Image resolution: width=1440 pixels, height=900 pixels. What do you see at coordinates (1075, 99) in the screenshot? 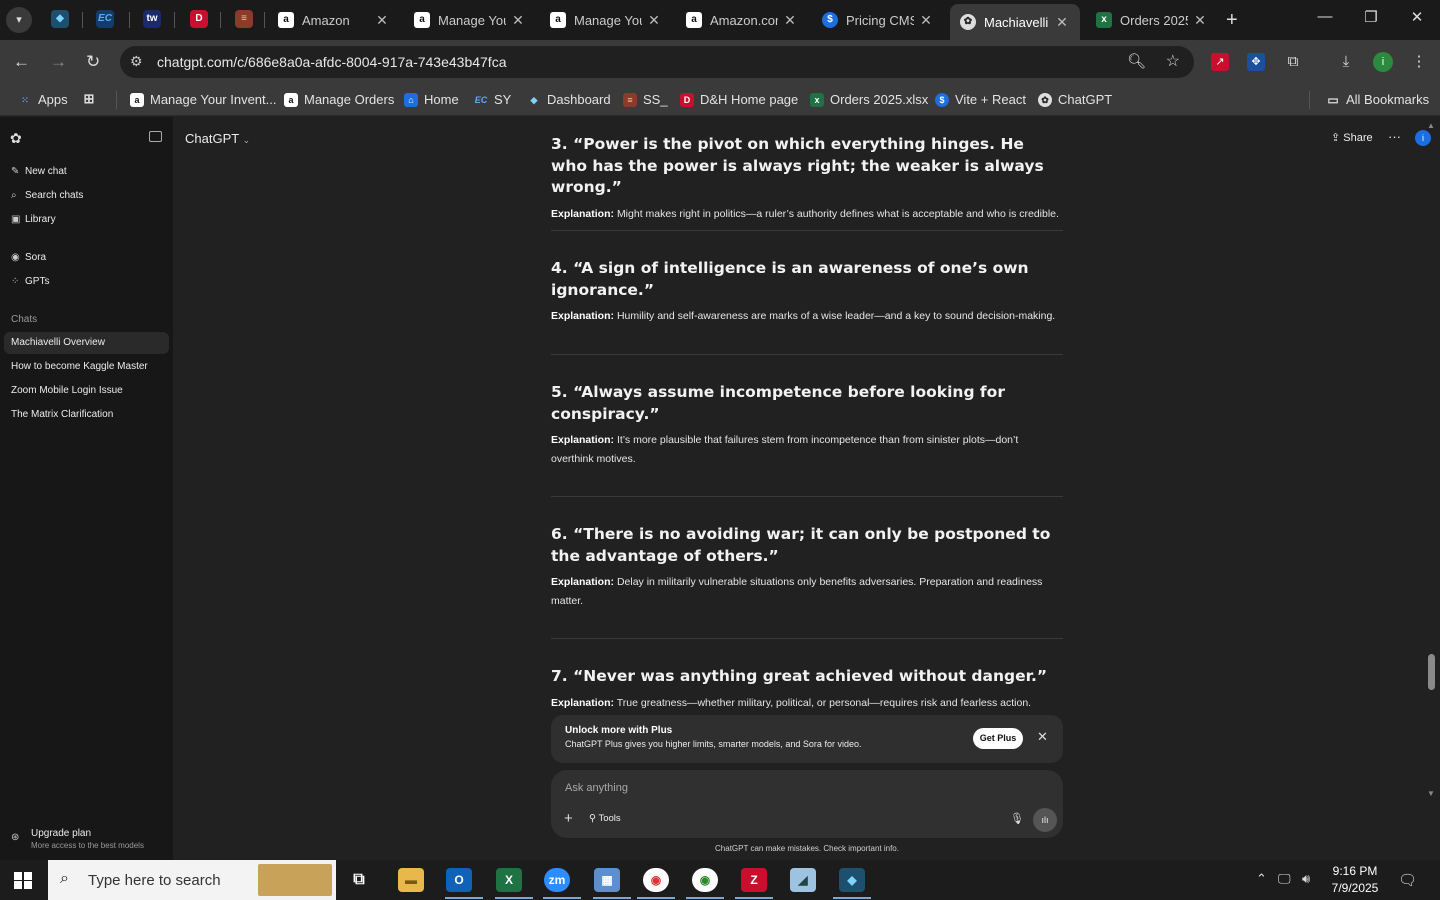
I see `bookmark-chatgpt: ✿ ChatGPT` at bounding box center [1075, 99].